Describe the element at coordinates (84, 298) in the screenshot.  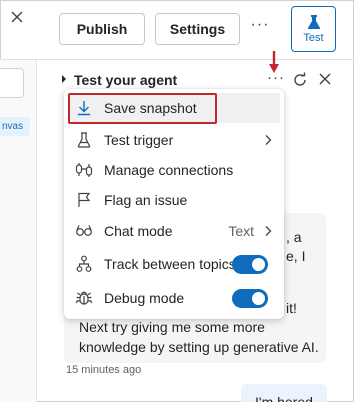
I see `bug-icon` at that location.